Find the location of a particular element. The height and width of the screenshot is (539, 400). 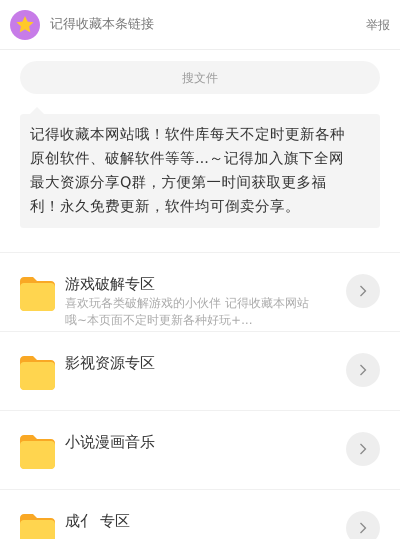

folder-title: 成亻 专区 is located at coordinates (205, 521).